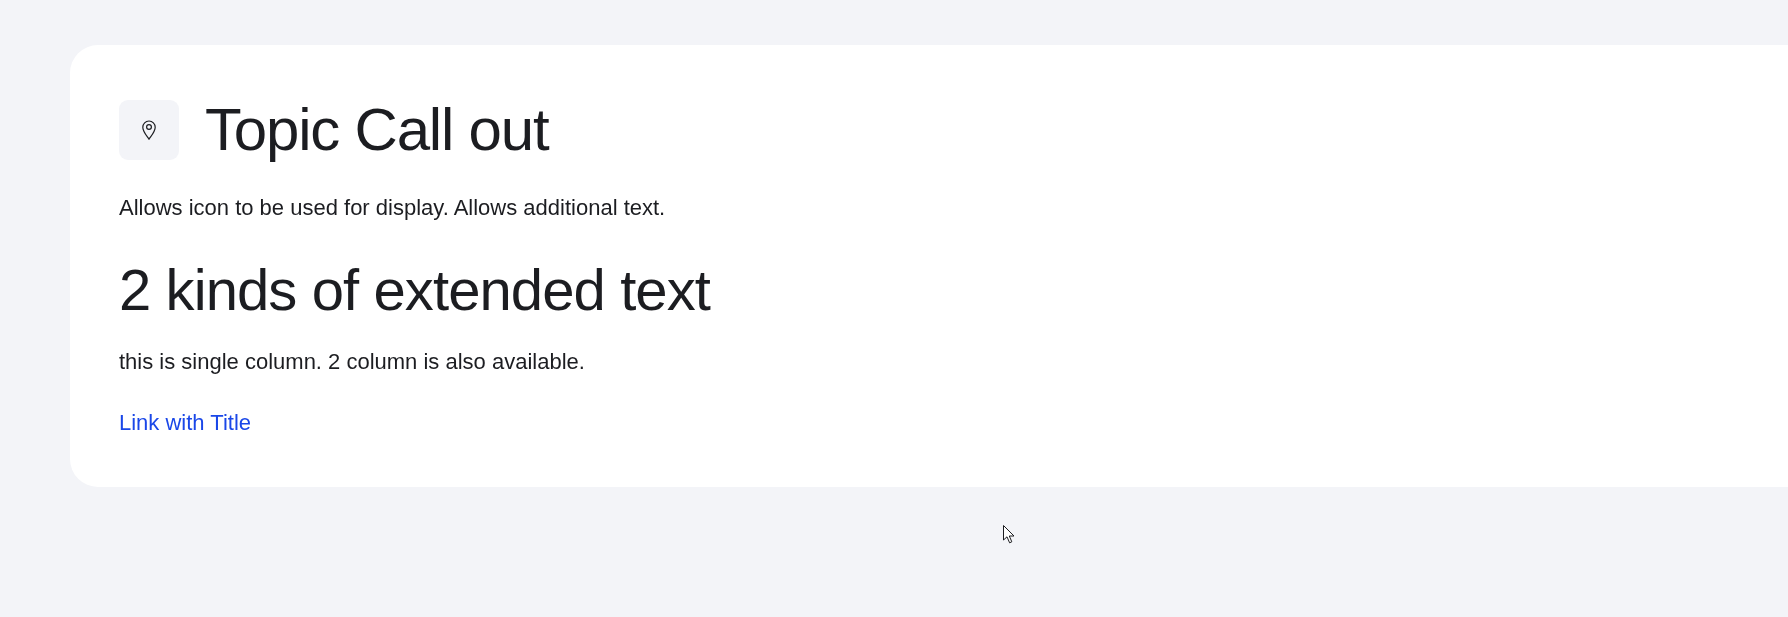  Describe the element at coordinates (1009, 534) in the screenshot. I see `mouse-cursor-icon` at that location.